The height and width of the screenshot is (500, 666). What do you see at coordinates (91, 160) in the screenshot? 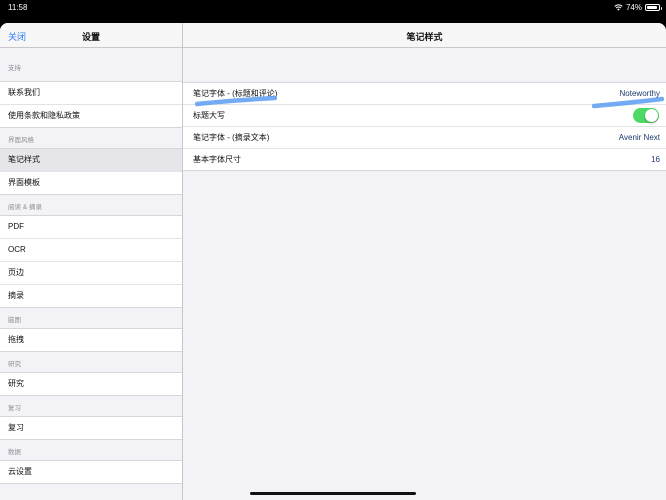
I see `sidebar-item-note-style: 笔记样式` at bounding box center [91, 160].